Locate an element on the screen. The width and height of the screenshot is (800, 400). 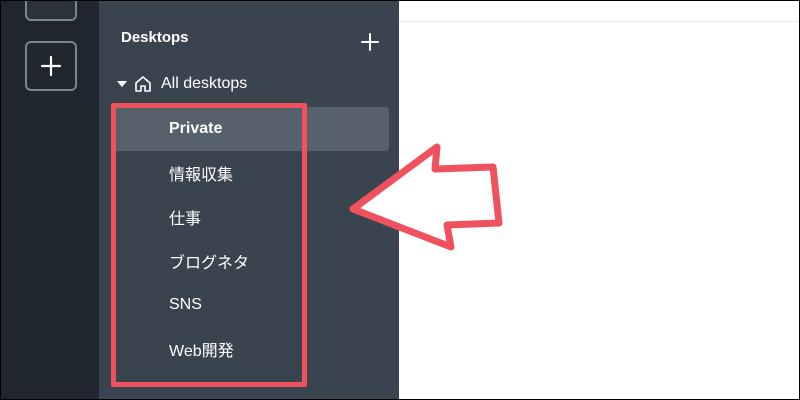
icon-rail is located at coordinates (50, 200).